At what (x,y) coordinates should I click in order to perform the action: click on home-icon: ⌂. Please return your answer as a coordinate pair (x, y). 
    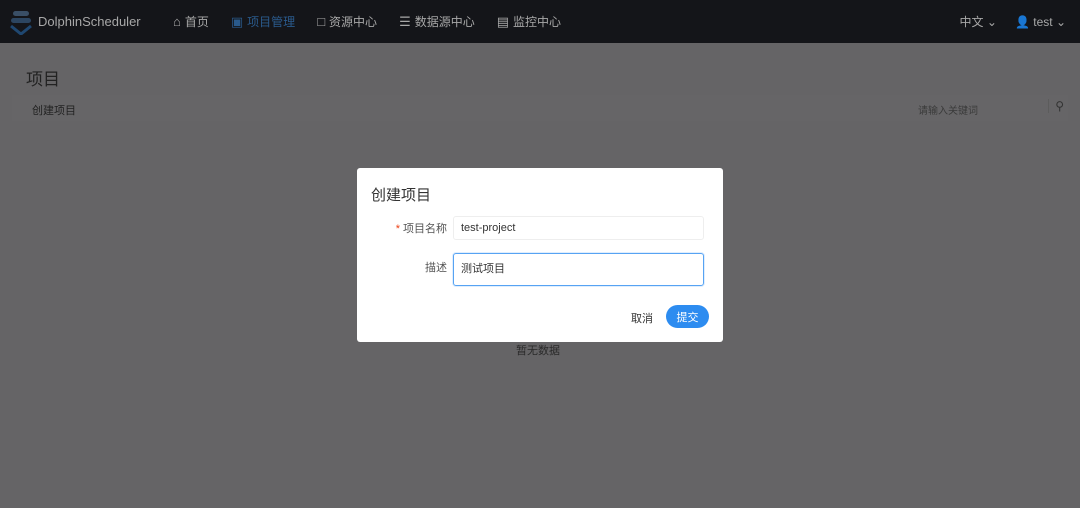
    Looking at the image, I should click on (177, 21).